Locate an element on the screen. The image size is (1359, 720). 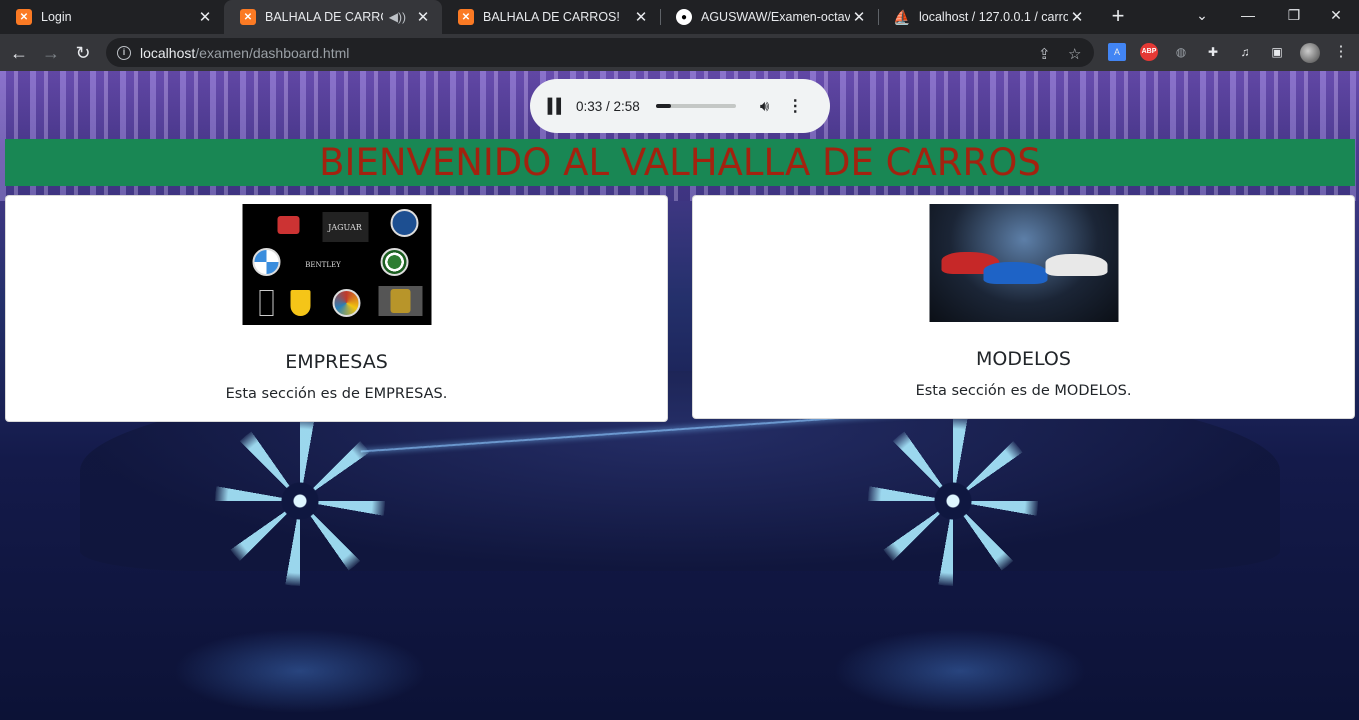
speaker-icon: ◀)) is located at coordinates (397, 17).